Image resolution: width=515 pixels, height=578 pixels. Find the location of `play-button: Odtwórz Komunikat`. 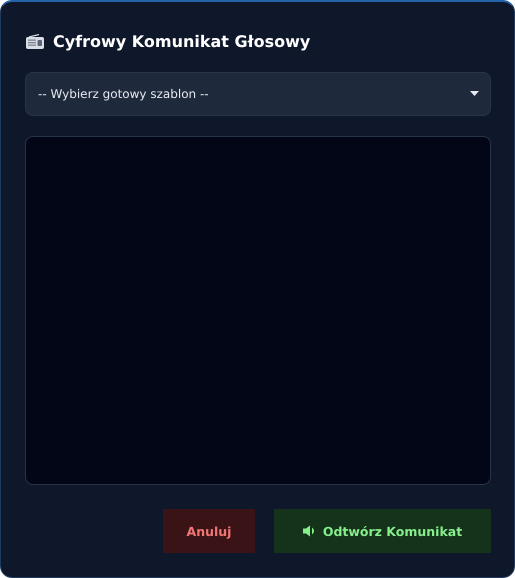

play-button: Odtwórz Komunikat is located at coordinates (382, 531).